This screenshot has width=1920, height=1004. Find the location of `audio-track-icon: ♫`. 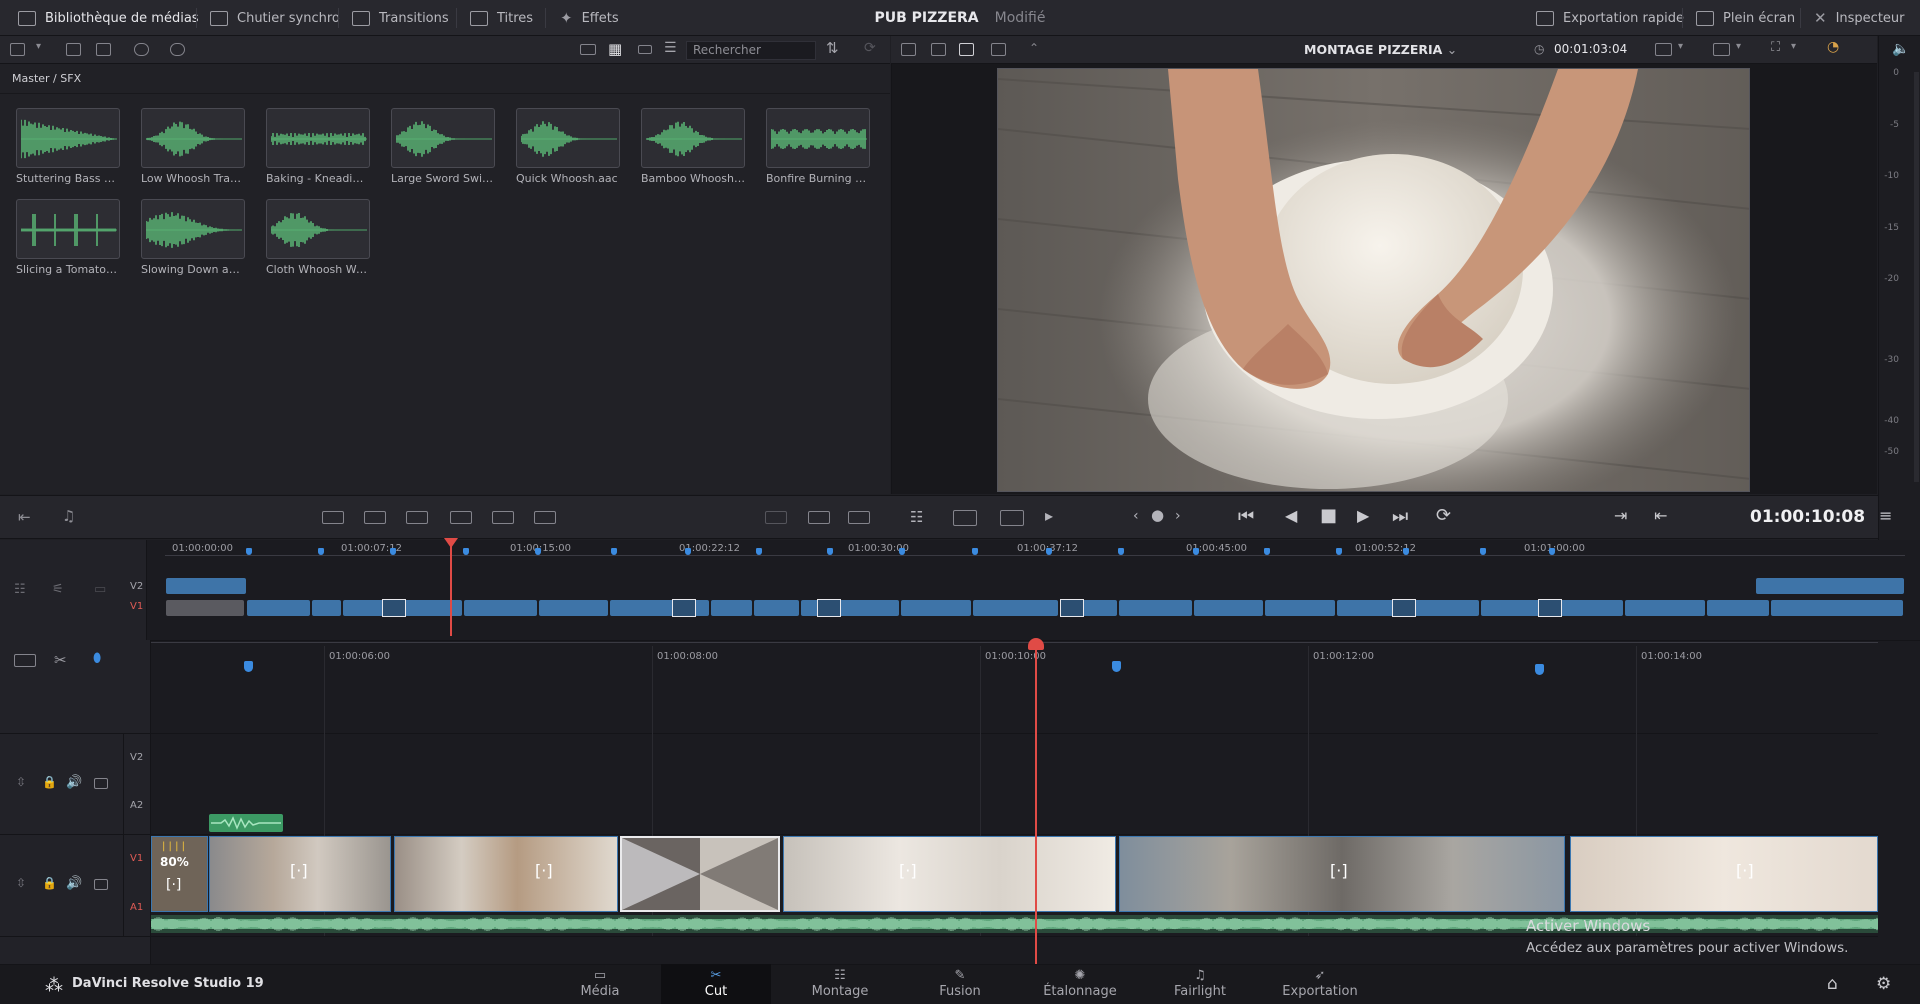

audio-track-icon: ♫ is located at coordinates (68, 516).